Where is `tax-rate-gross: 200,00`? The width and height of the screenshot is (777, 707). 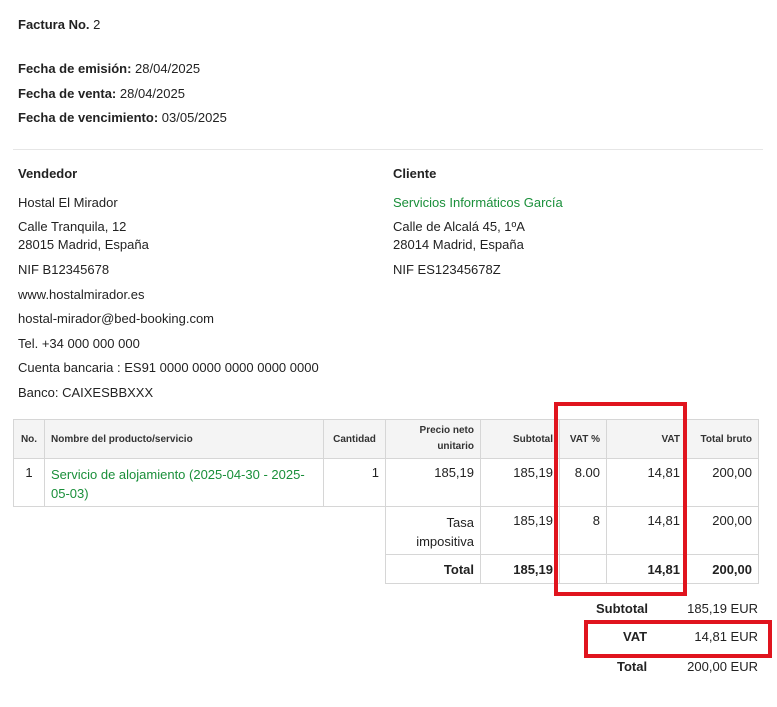
tax-rate-gross: 200,00 is located at coordinates (722, 530).